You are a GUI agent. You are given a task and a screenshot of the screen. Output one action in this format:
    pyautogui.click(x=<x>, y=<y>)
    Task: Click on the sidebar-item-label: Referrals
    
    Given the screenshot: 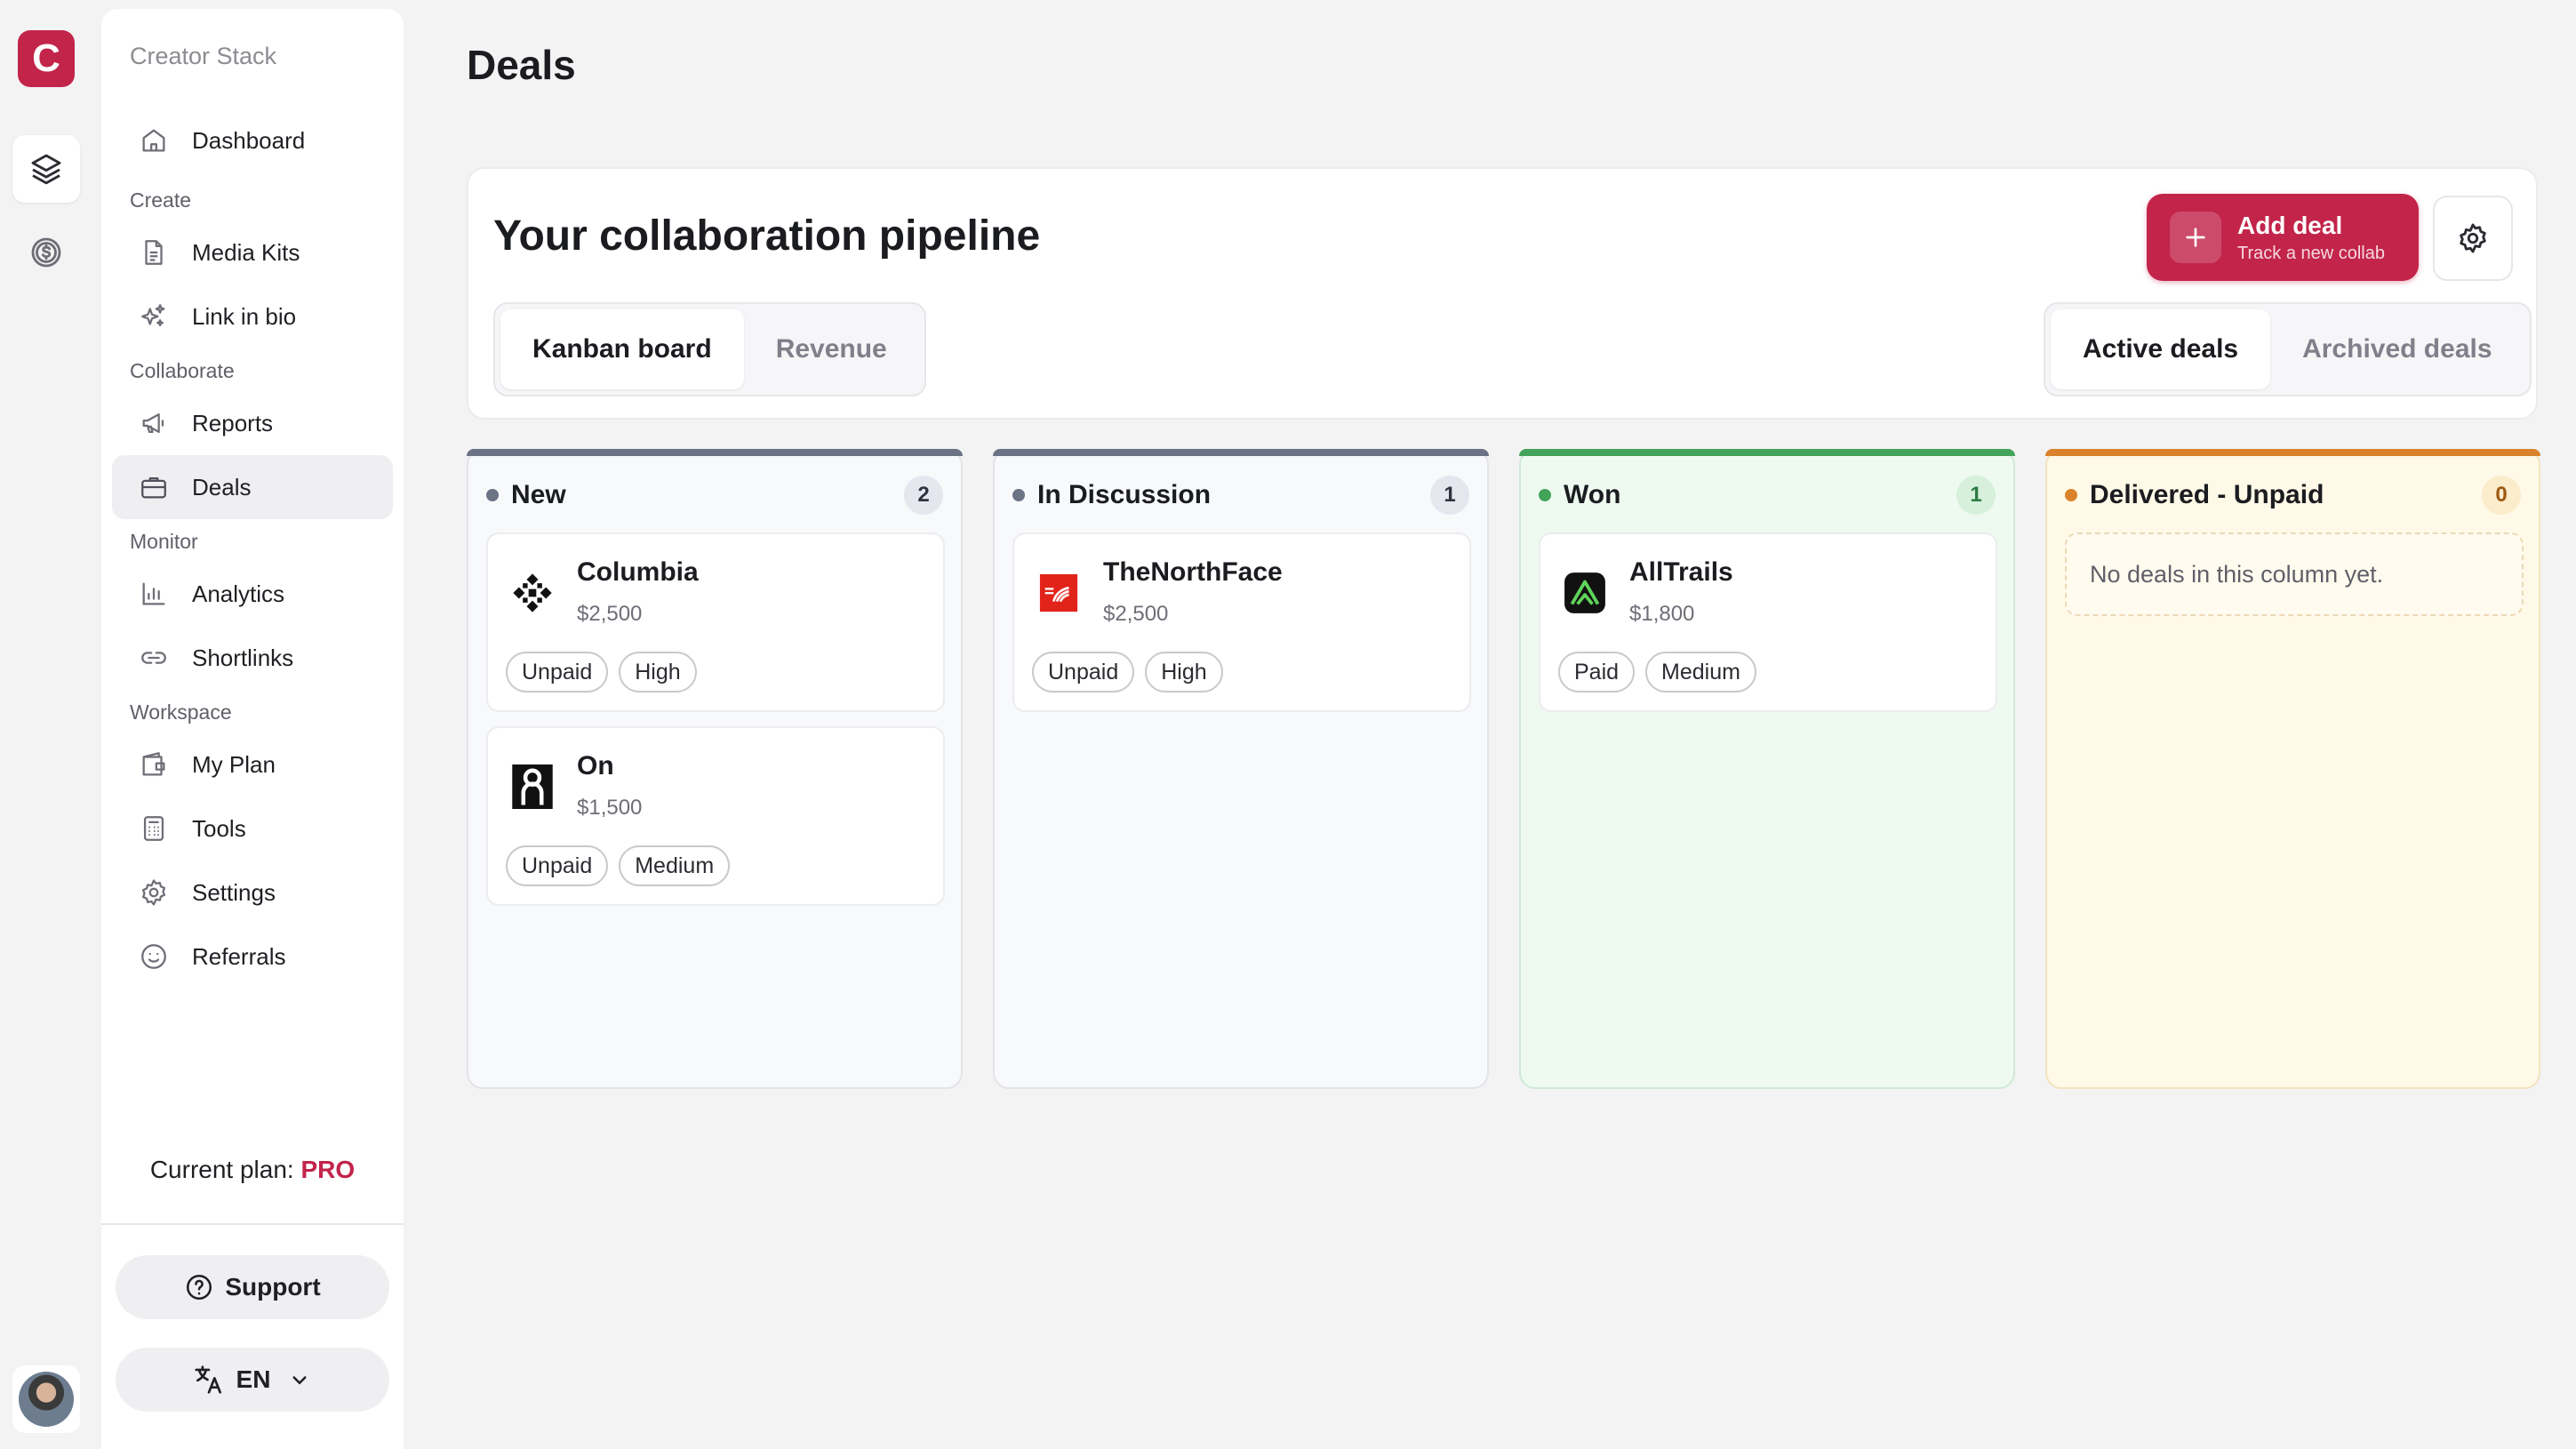 What is the action you would take?
    pyautogui.click(x=239, y=956)
    